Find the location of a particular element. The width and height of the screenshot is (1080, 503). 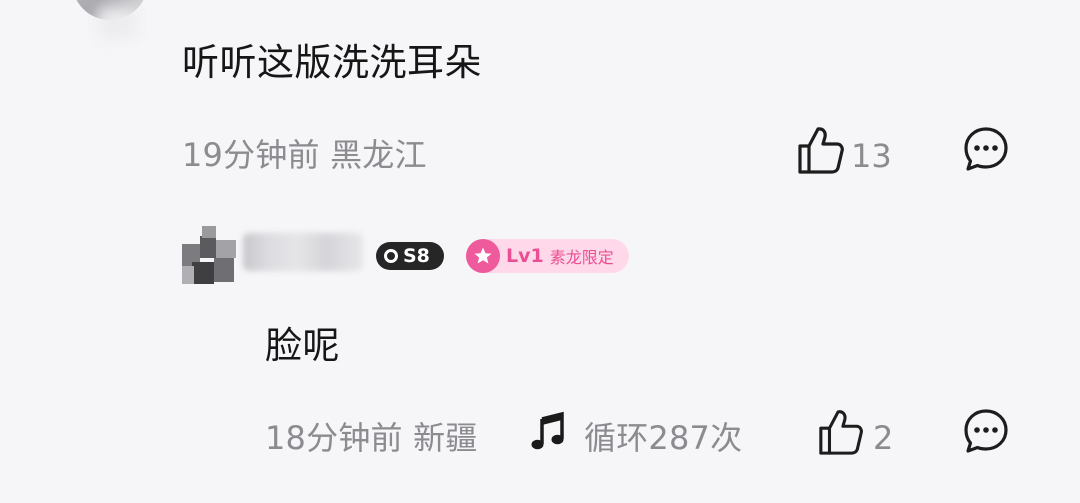

music-note-icon is located at coordinates (549, 431).